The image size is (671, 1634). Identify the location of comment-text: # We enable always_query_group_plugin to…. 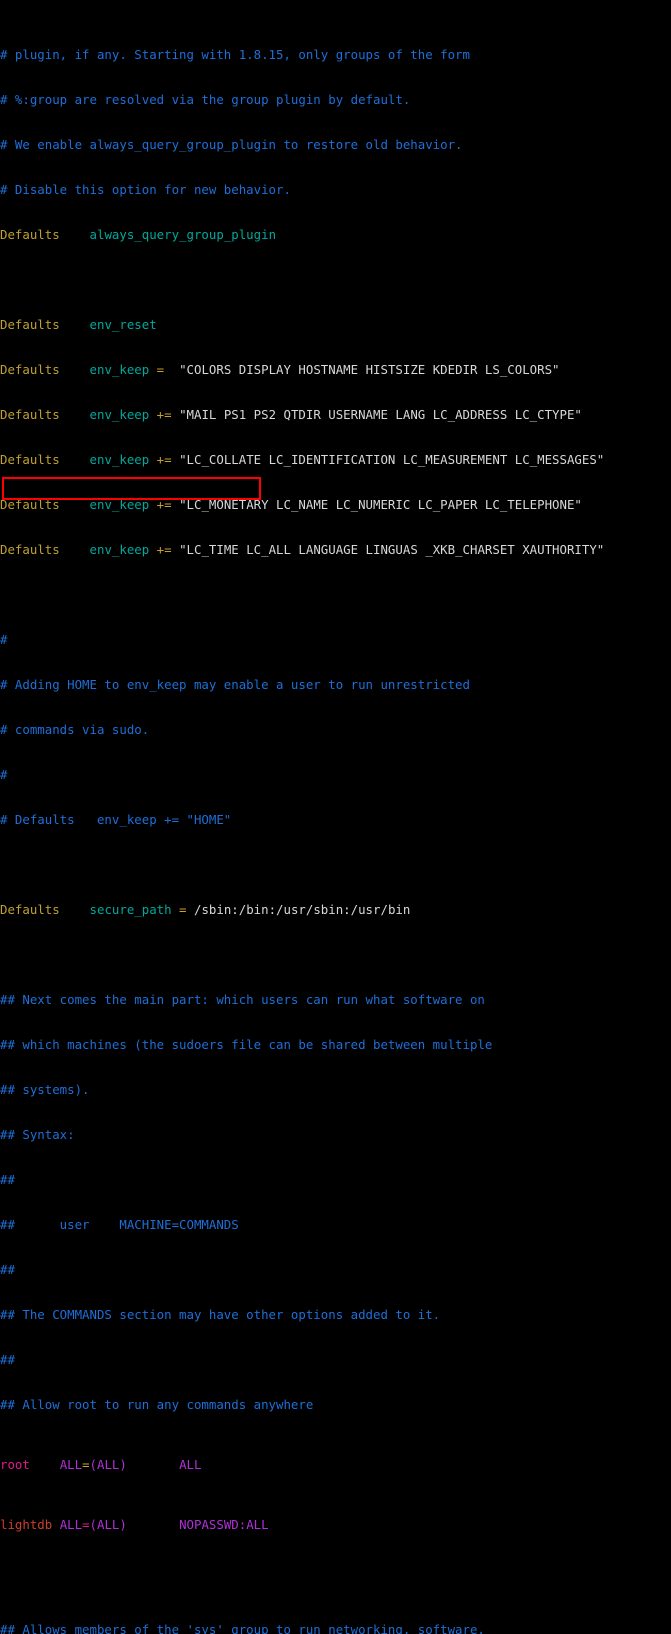
(231, 144).